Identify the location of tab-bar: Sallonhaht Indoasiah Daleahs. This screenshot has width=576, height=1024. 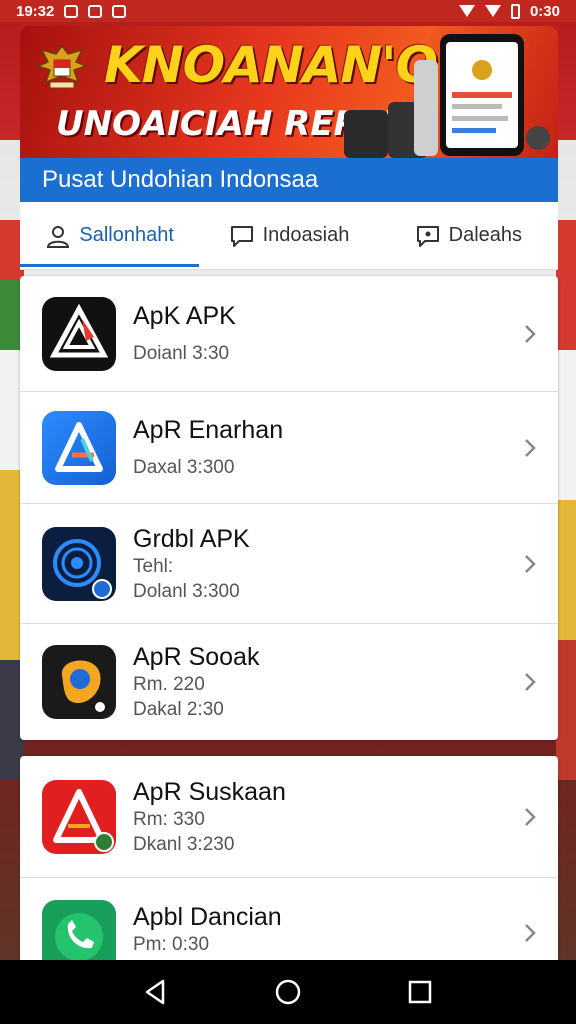
(289, 236).